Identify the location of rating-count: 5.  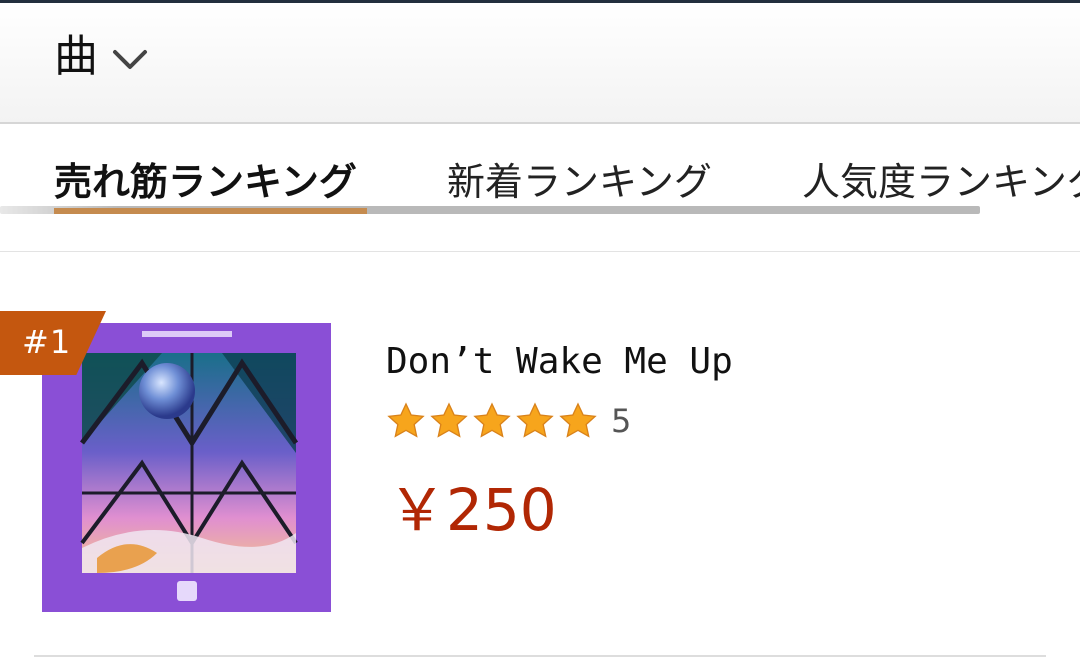
(621, 421).